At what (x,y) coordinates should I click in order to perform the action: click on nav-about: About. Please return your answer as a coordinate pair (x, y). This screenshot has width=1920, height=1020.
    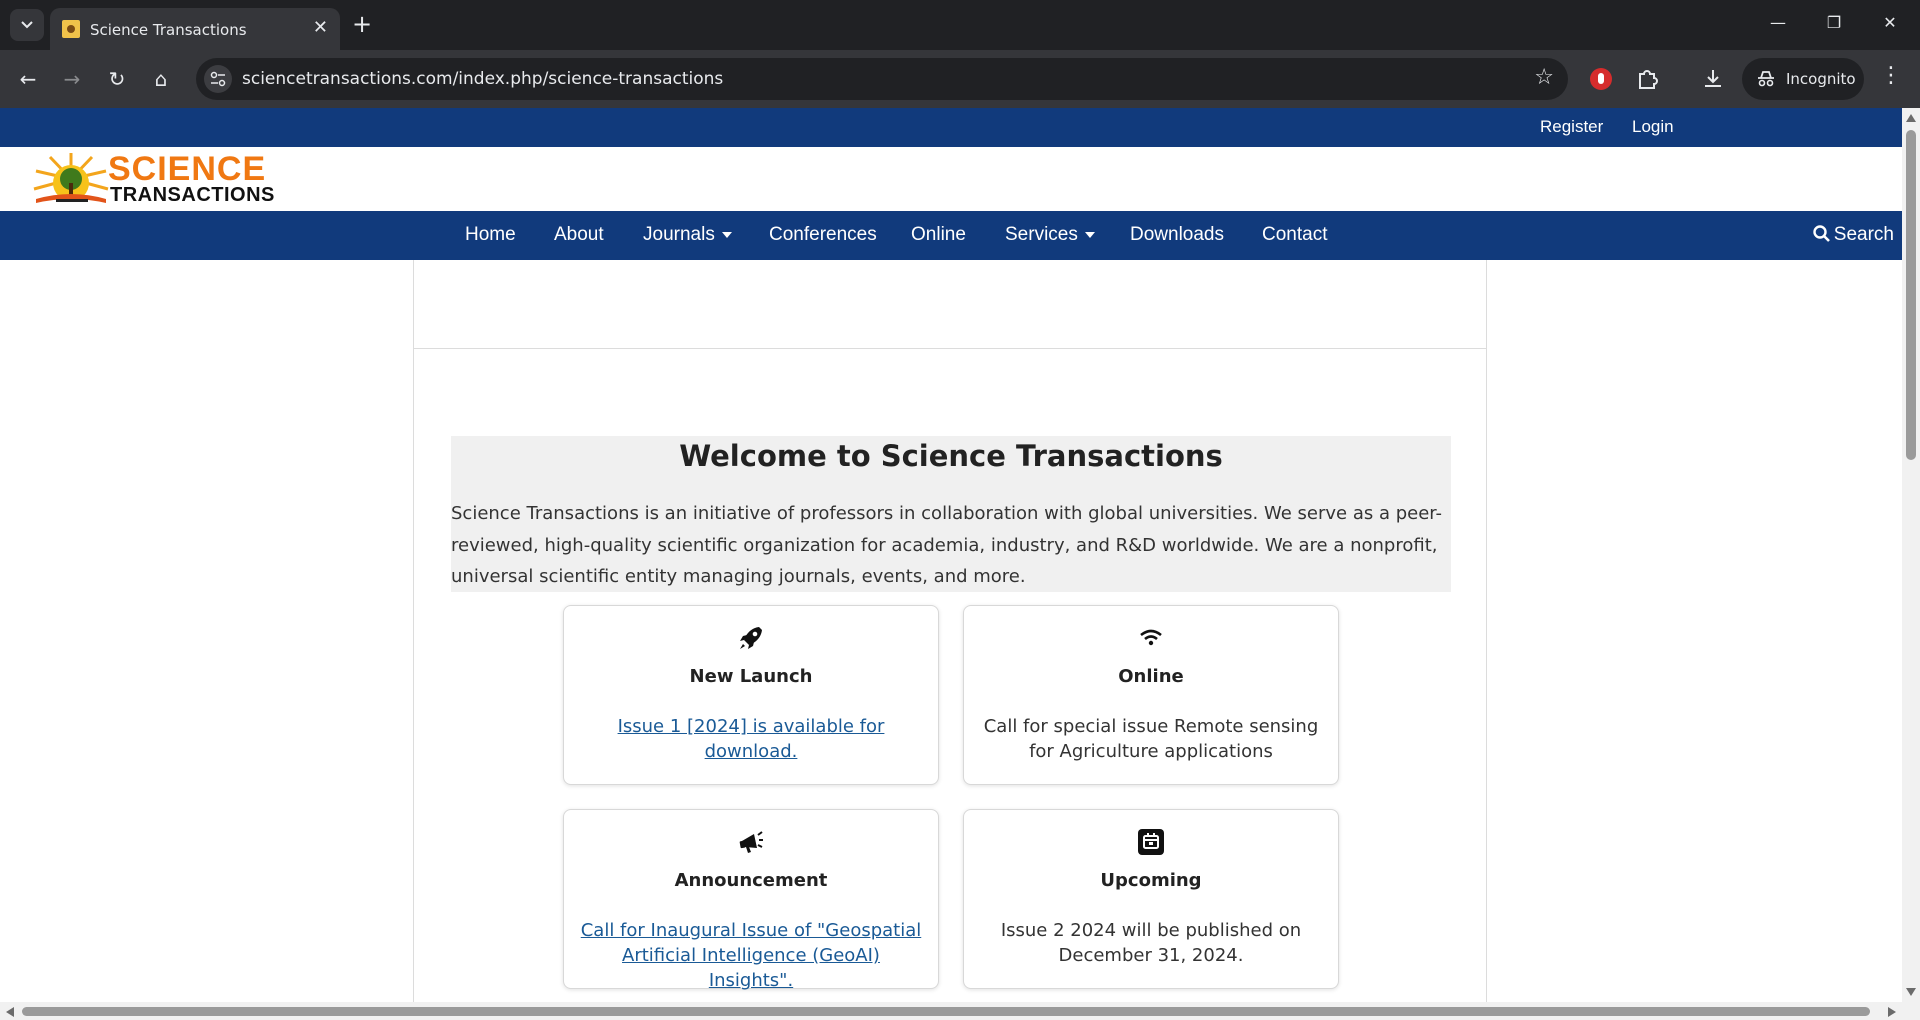
    Looking at the image, I should click on (579, 235).